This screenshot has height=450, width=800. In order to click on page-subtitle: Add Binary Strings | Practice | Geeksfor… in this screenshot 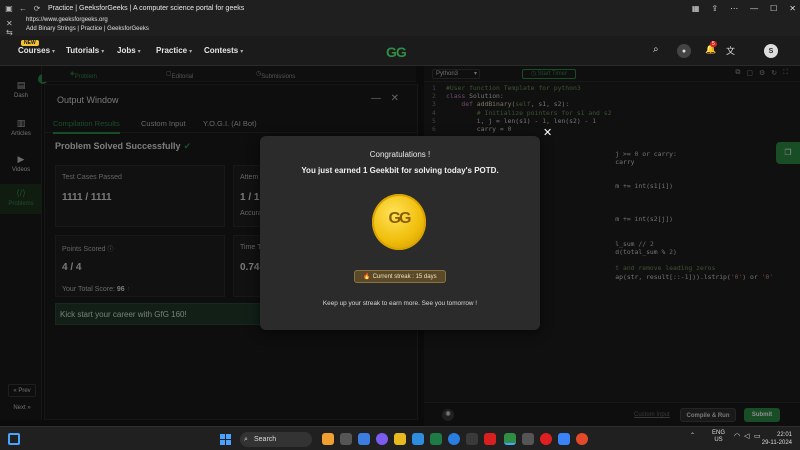, I will do `click(87, 29)`.